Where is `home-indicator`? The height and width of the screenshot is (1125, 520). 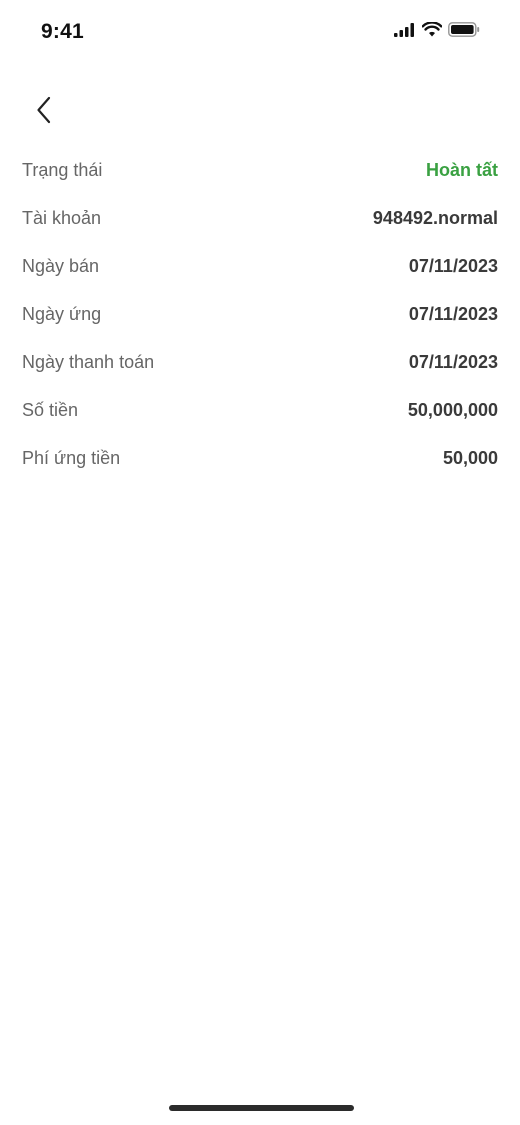
home-indicator is located at coordinates (261, 1108).